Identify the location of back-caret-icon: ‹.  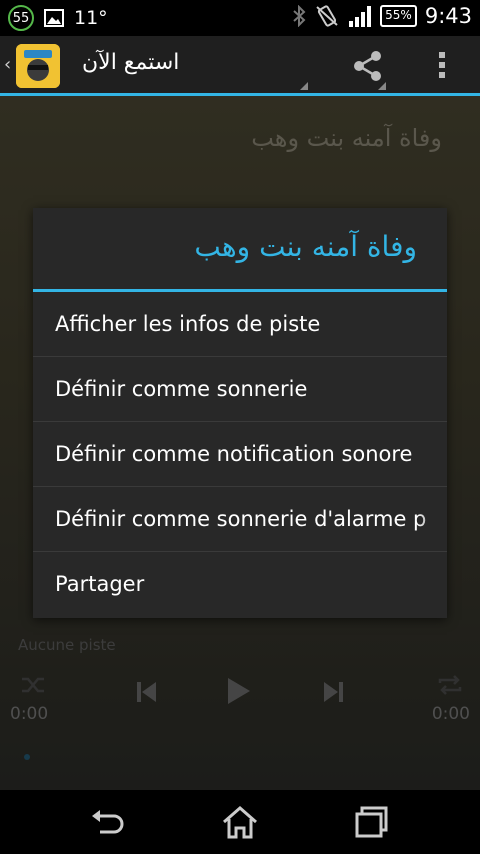
(7, 64).